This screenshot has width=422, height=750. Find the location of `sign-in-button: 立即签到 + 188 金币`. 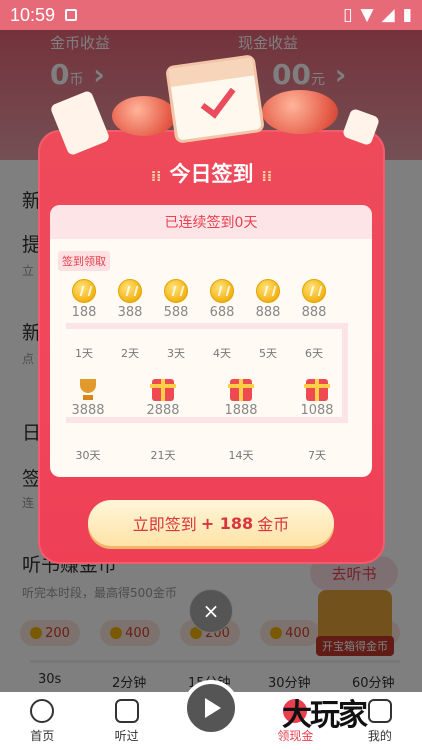

sign-in-button: 立即签到 + 188 金币 is located at coordinates (211, 523).